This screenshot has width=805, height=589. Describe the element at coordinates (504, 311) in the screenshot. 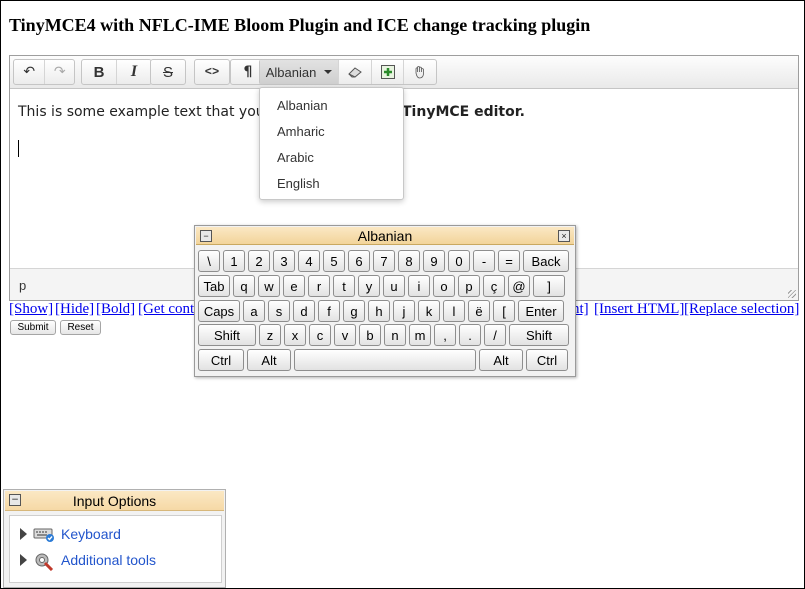

I see `key-symbol-2-11: [` at that location.